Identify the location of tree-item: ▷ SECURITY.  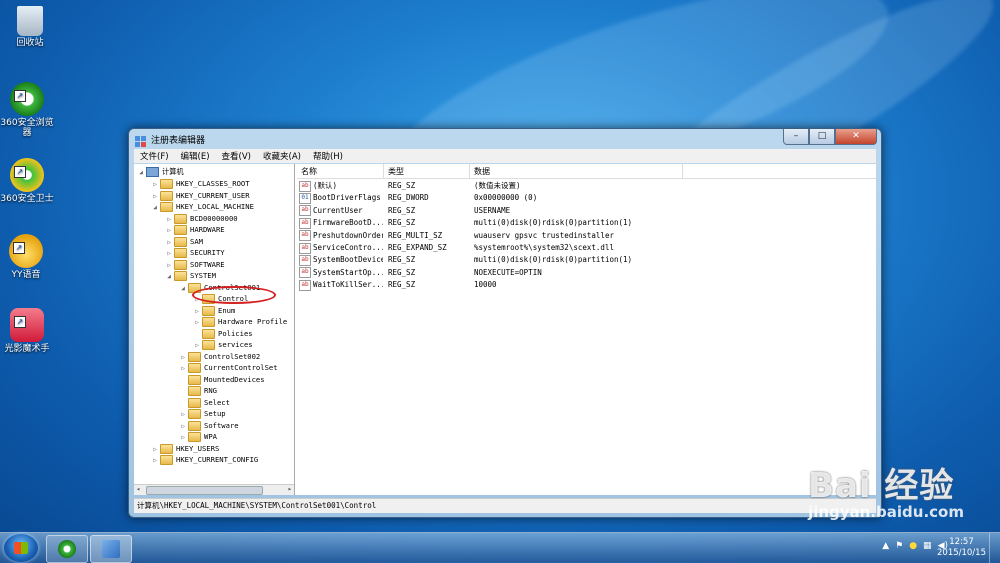
(194, 252).